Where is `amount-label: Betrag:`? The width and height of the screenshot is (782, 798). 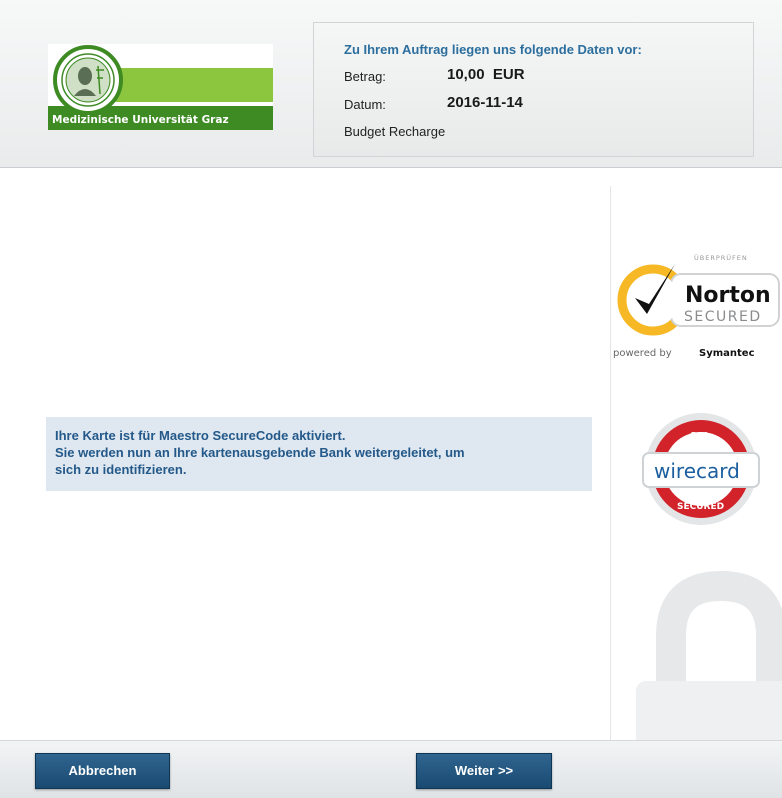
amount-label: Betrag: is located at coordinates (365, 76).